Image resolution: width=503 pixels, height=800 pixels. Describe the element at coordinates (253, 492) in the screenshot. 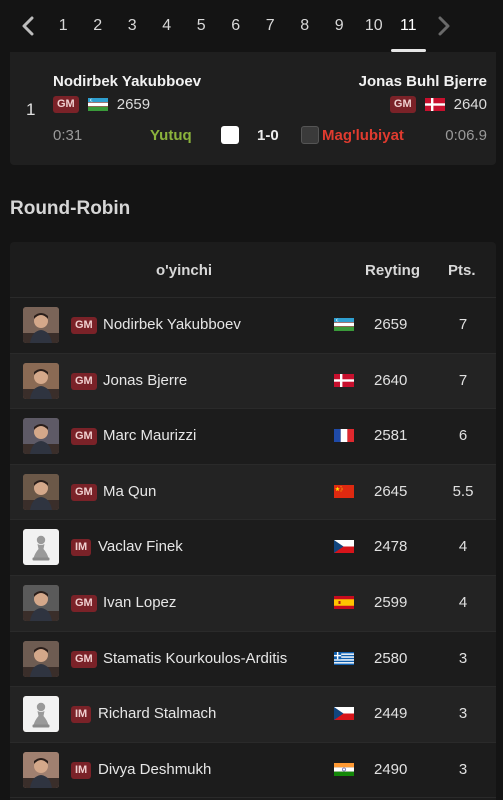

I see `table-row: GM Ma Qun 2645 5.5` at that location.